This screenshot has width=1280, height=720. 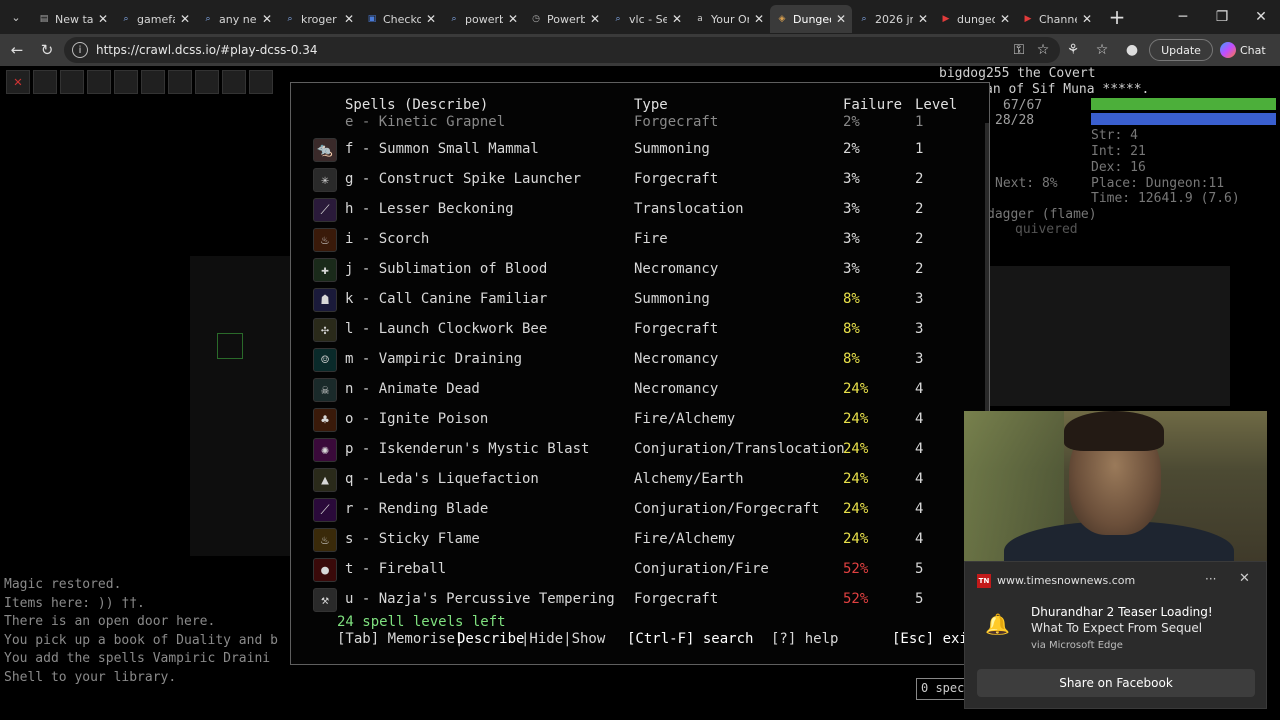 What do you see at coordinates (74, 603) in the screenshot?
I see `message-line: Items here: )) ††.` at bounding box center [74, 603].